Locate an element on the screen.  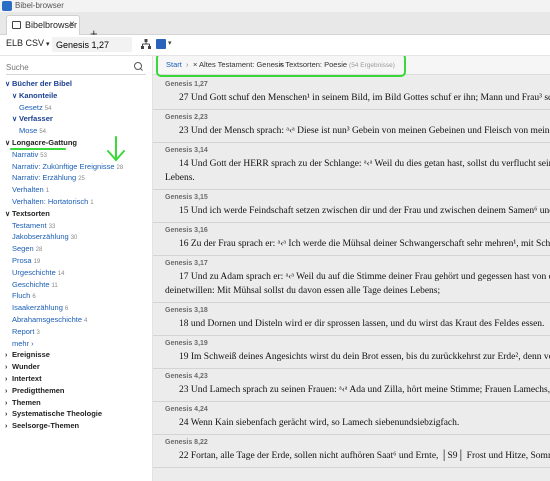
app-icon is located at coordinates (7, 6).